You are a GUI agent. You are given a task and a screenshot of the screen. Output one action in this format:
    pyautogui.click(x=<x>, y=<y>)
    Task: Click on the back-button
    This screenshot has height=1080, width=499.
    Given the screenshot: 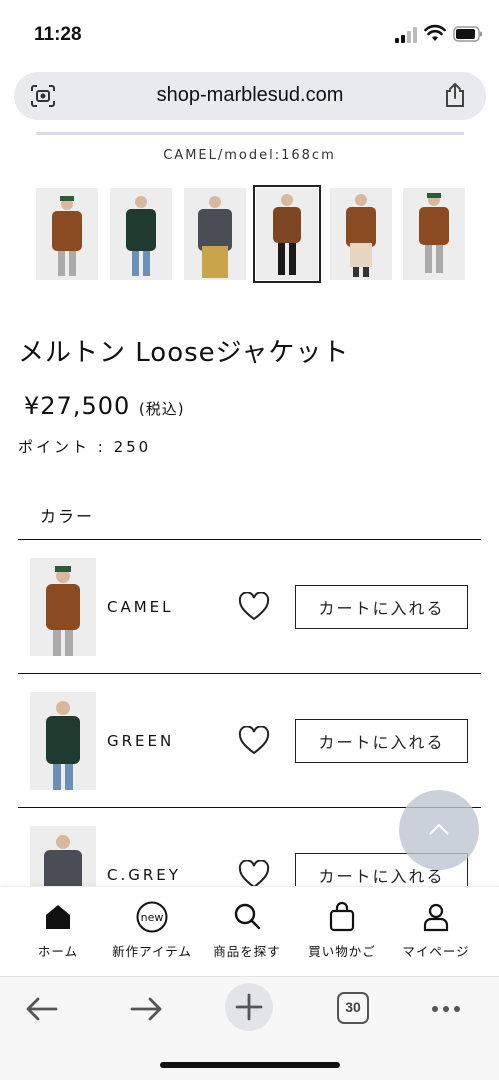 What is the action you would take?
    pyautogui.click(x=42, y=1009)
    